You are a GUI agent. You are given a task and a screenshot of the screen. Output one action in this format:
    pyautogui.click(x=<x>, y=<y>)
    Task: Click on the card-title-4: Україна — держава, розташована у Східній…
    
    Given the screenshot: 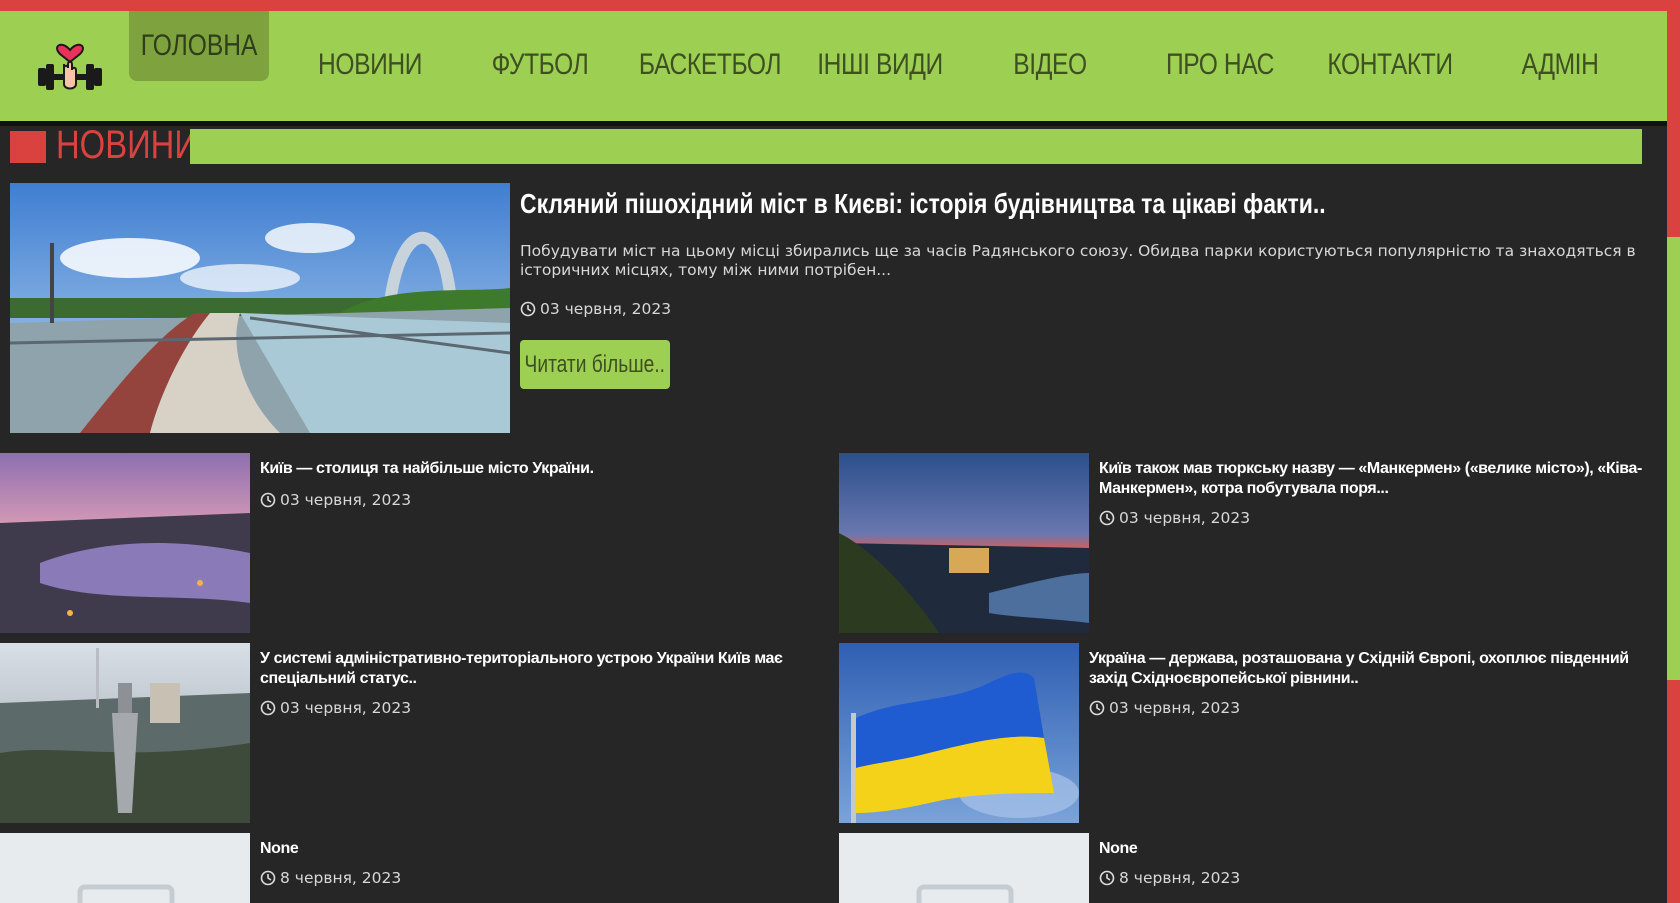 What is the action you would take?
    pyautogui.click(x=1369, y=668)
    